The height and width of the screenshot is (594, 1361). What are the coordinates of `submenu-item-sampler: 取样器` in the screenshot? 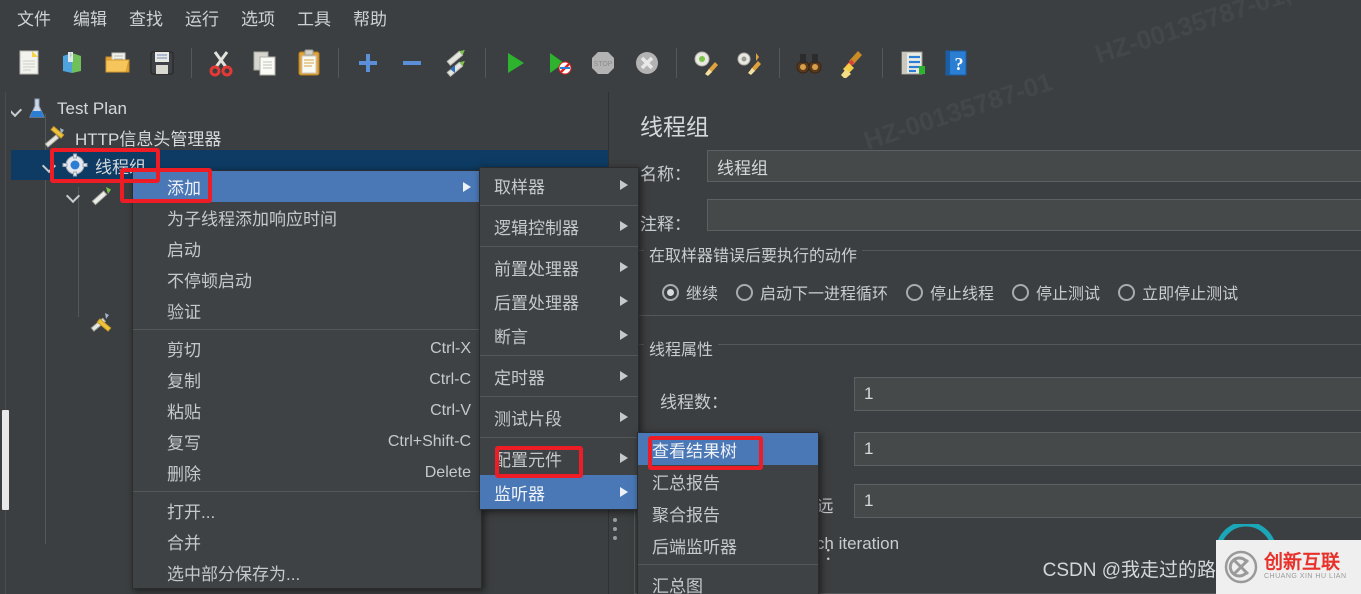 It's located at (559, 185).